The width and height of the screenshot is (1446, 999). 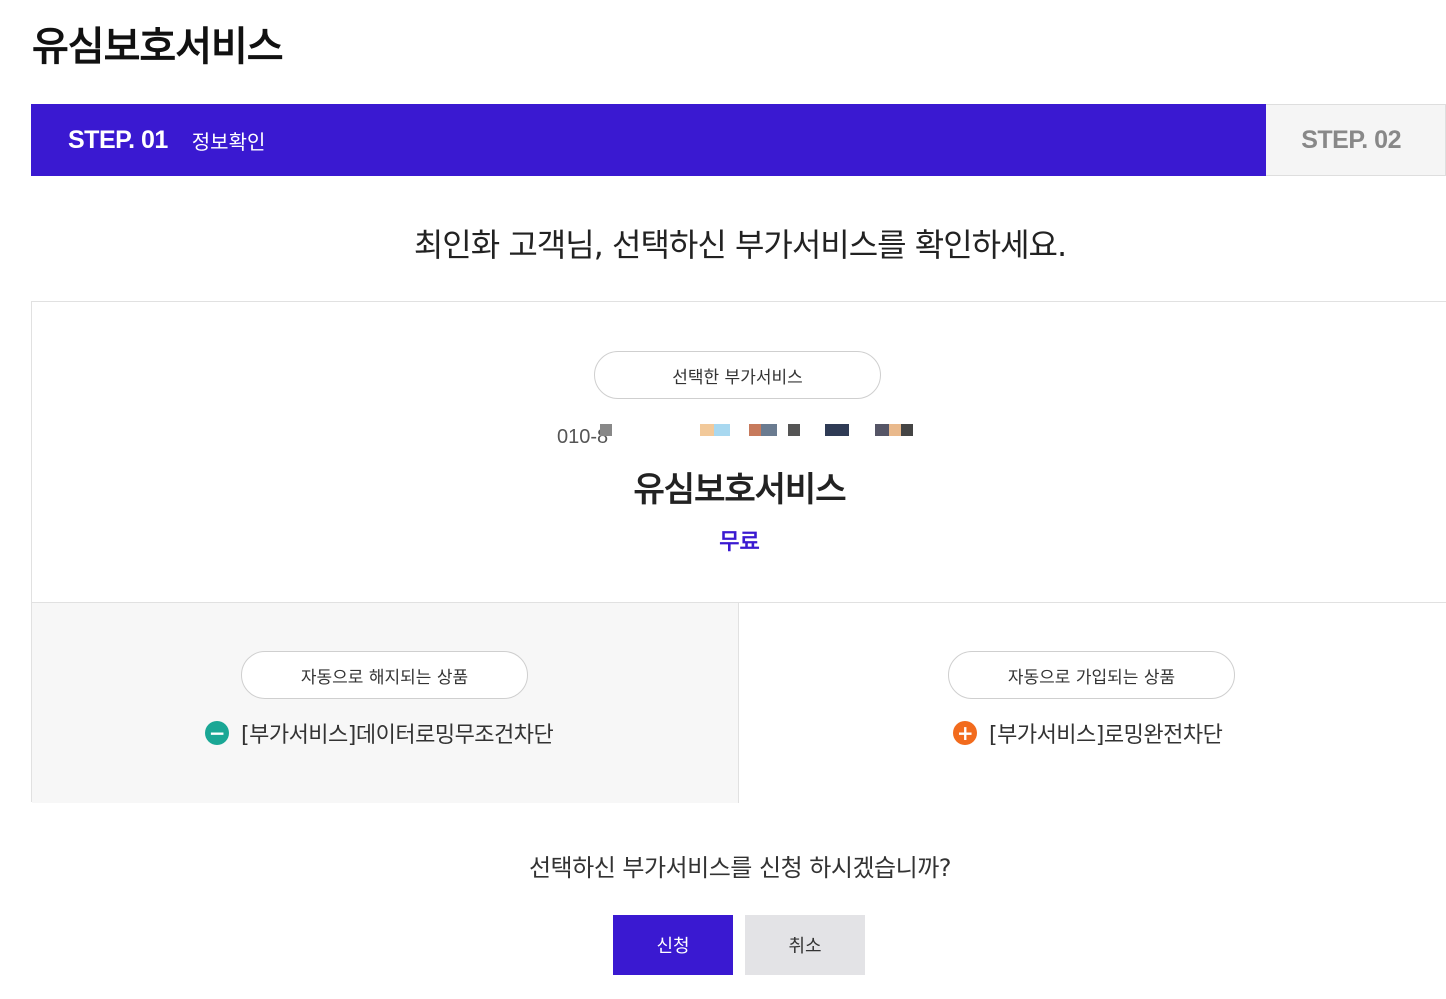 What do you see at coordinates (673, 945) in the screenshot?
I see `apply-button: 신청` at bounding box center [673, 945].